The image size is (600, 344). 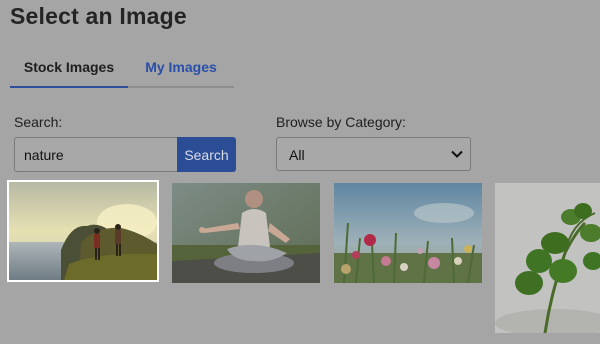 I want to click on yoga-meditation-photo, so click(x=246, y=233).